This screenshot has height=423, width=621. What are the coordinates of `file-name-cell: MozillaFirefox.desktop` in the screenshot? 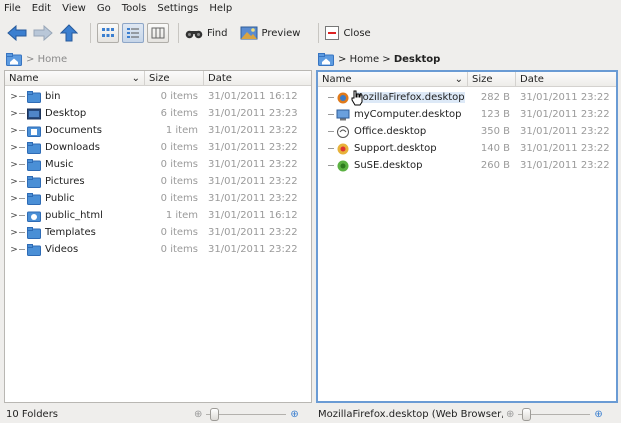 It's located at (393, 98).